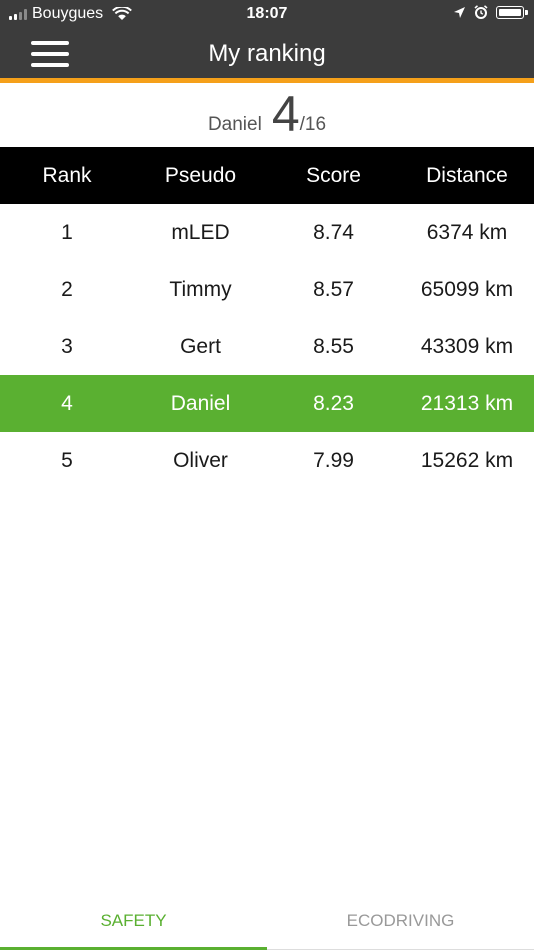  Describe the element at coordinates (467, 346) in the screenshot. I see `cell-distance: 43309 km` at that location.